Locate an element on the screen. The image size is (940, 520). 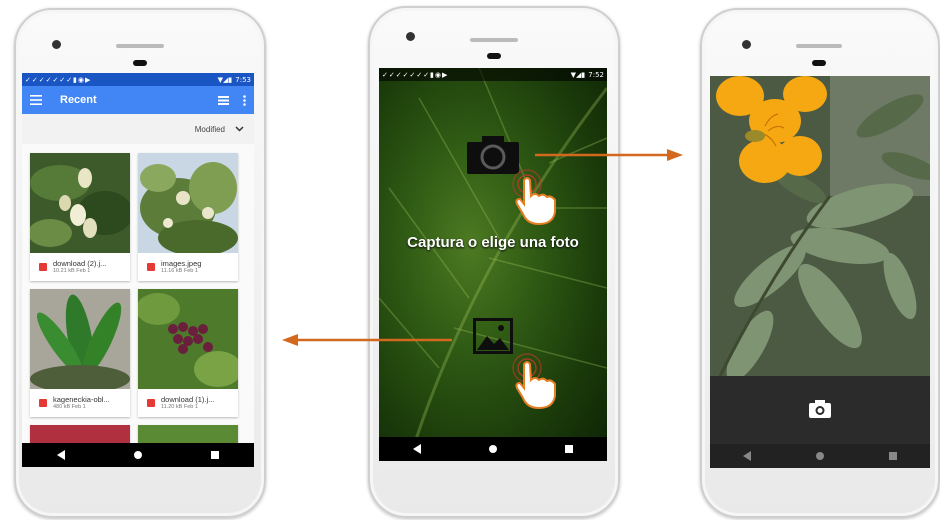
hamburger-menu-icon is located at coordinates (36, 100).